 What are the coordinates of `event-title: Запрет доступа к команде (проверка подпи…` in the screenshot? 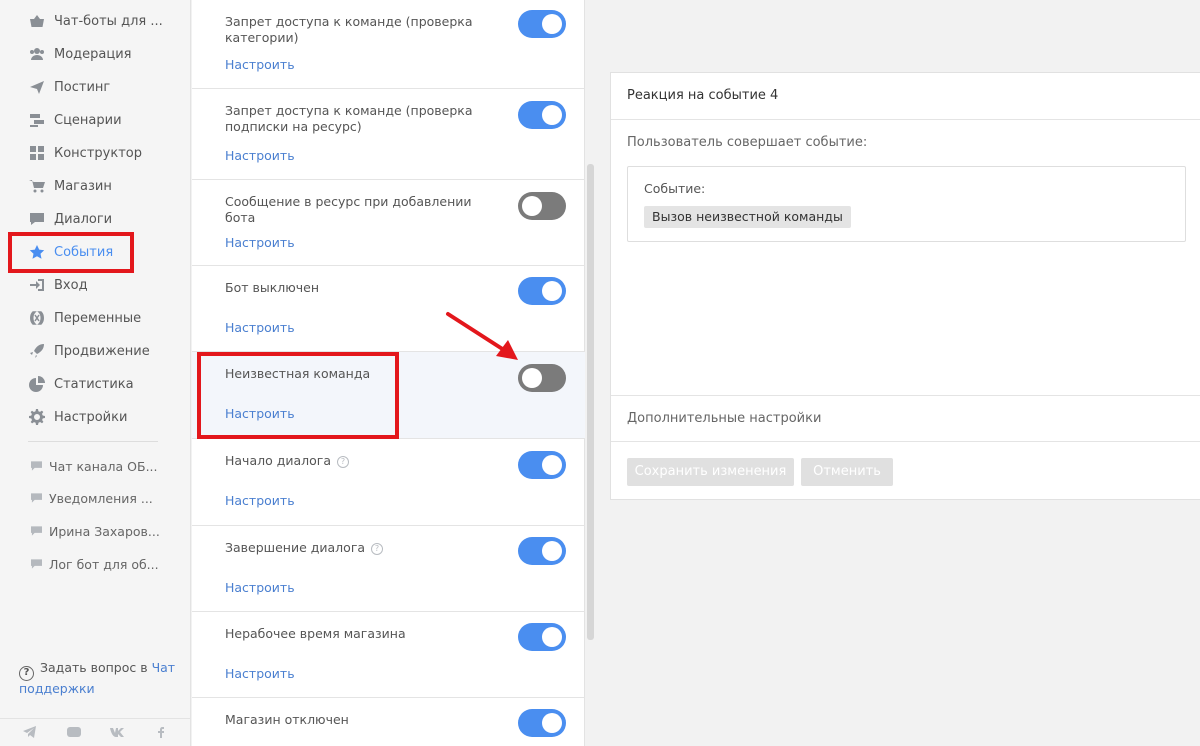 It's located at (349, 118).